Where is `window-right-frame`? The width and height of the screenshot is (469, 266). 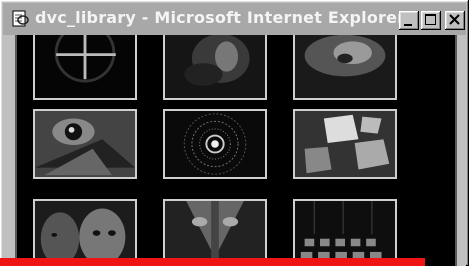
window-right-frame is located at coordinates (460, 150).